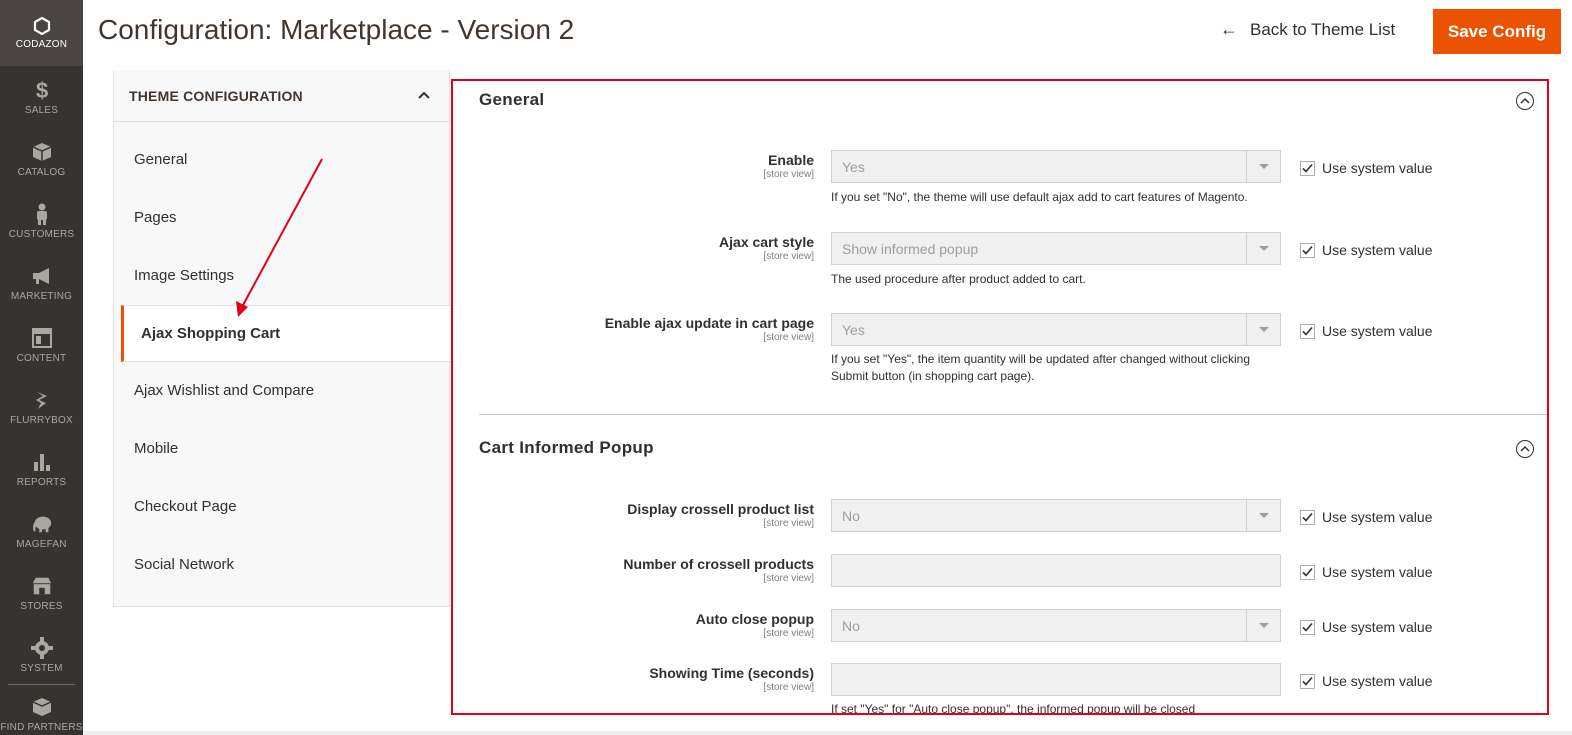 This screenshot has width=1572, height=735. I want to click on nav-item-catalog: CATALOG, so click(41, 159).